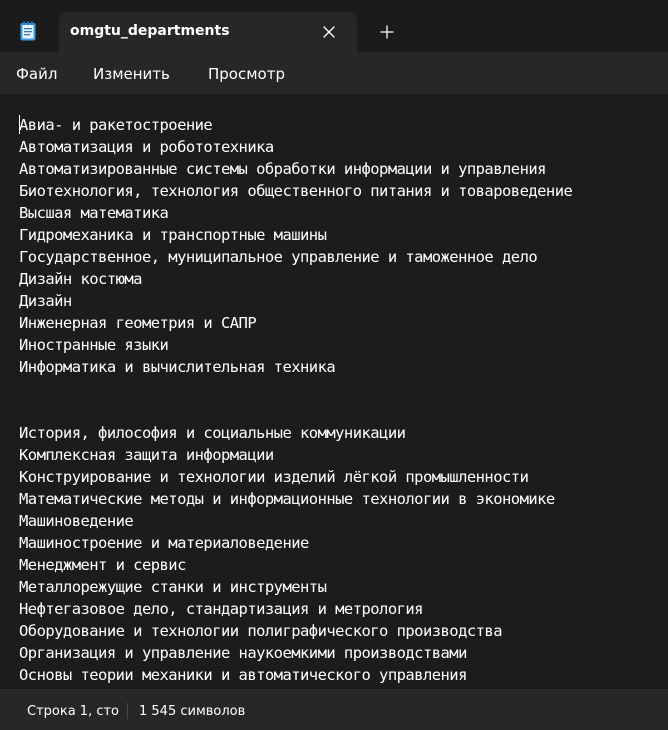  What do you see at coordinates (329, 32) in the screenshot?
I see `close-icon` at bounding box center [329, 32].